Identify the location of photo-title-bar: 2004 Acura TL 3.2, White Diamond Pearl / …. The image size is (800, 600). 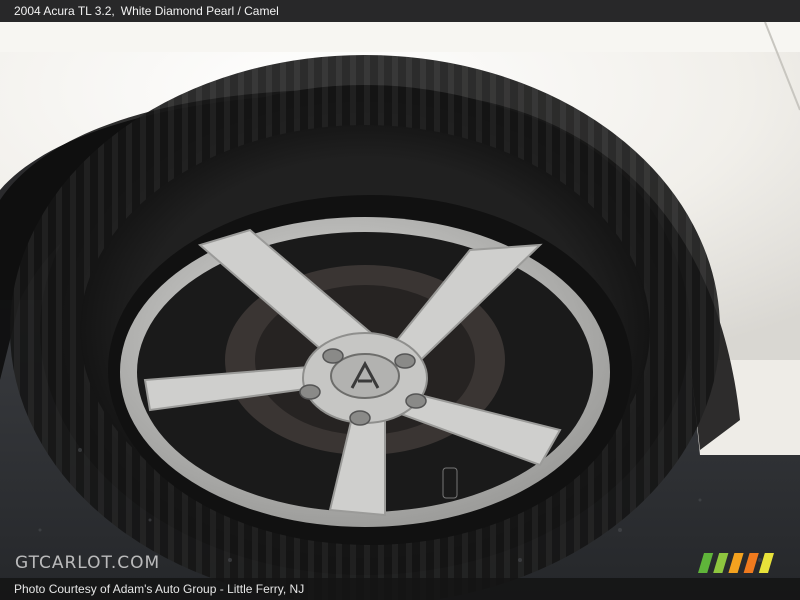
(400, 11).